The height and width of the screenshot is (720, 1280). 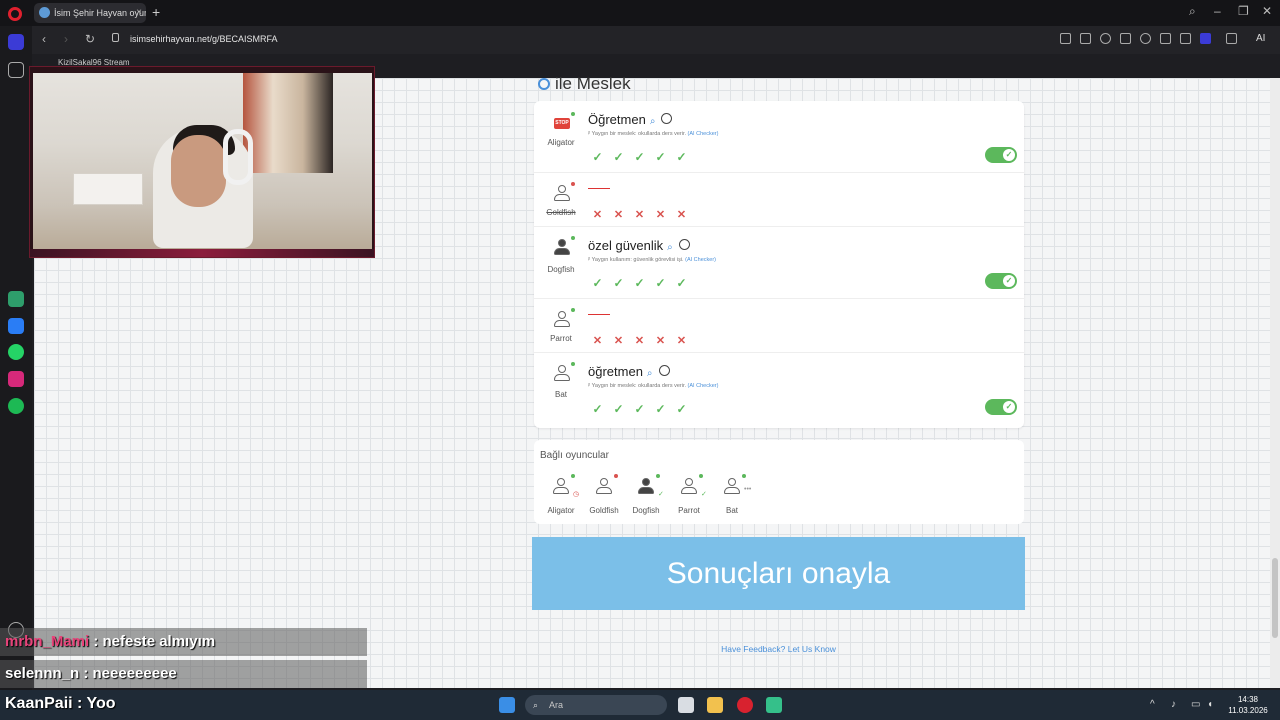 What do you see at coordinates (156, 12) in the screenshot?
I see `new-tab-button: +` at bounding box center [156, 12].